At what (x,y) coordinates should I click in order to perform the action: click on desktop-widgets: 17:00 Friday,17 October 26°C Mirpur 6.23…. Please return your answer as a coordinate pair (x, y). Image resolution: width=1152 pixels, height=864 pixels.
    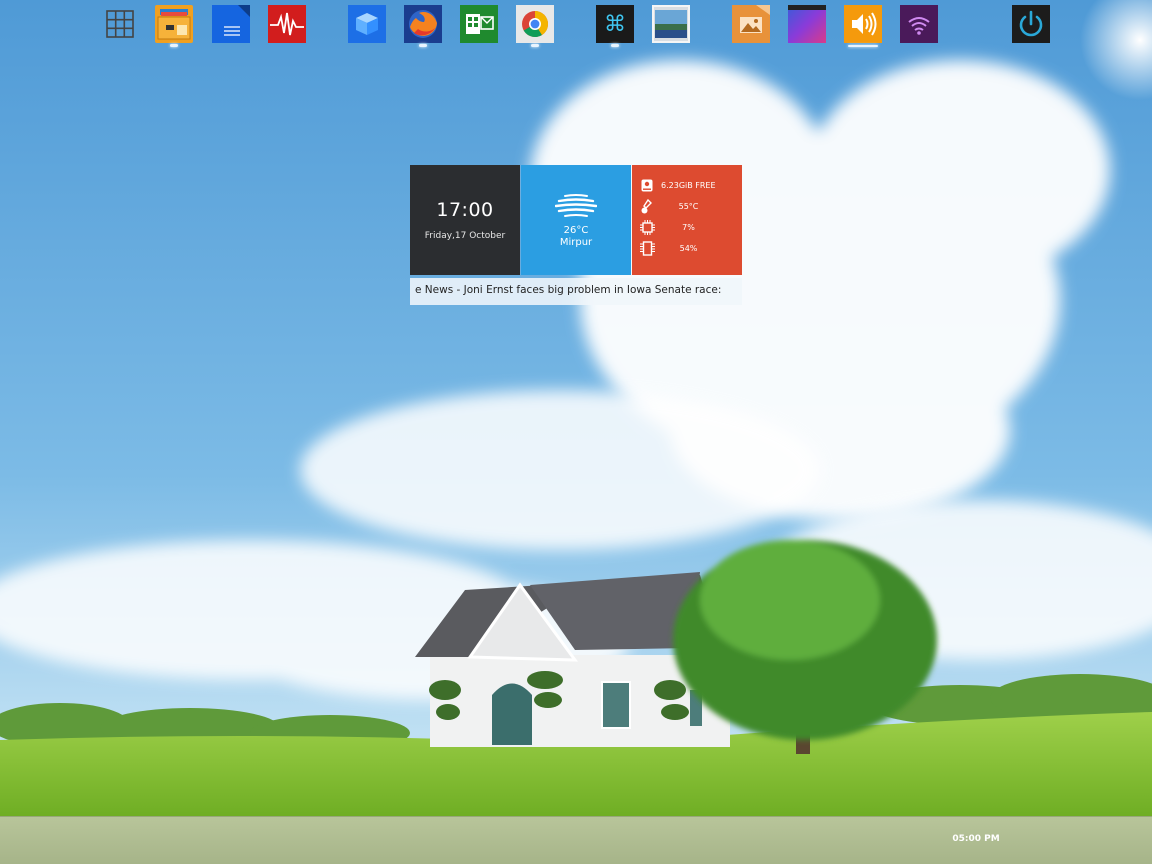
    Looking at the image, I should click on (576, 220).